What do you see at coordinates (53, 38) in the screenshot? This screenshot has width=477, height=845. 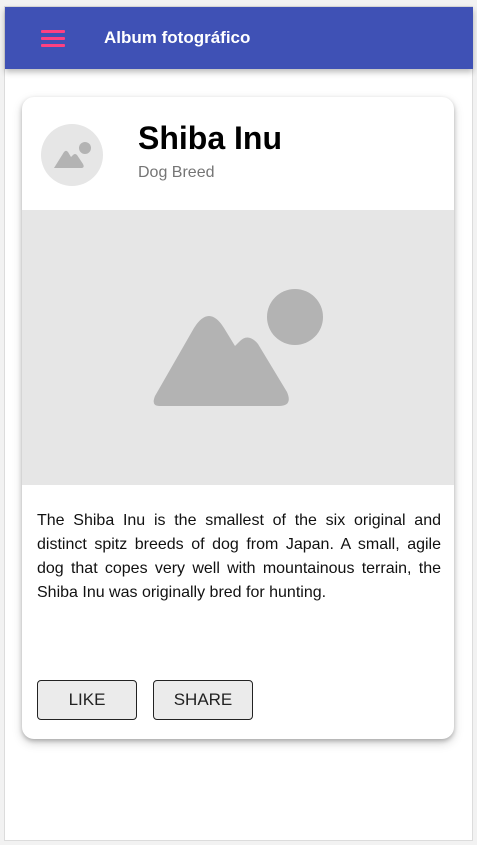 I see `menu-button` at bounding box center [53, 38].